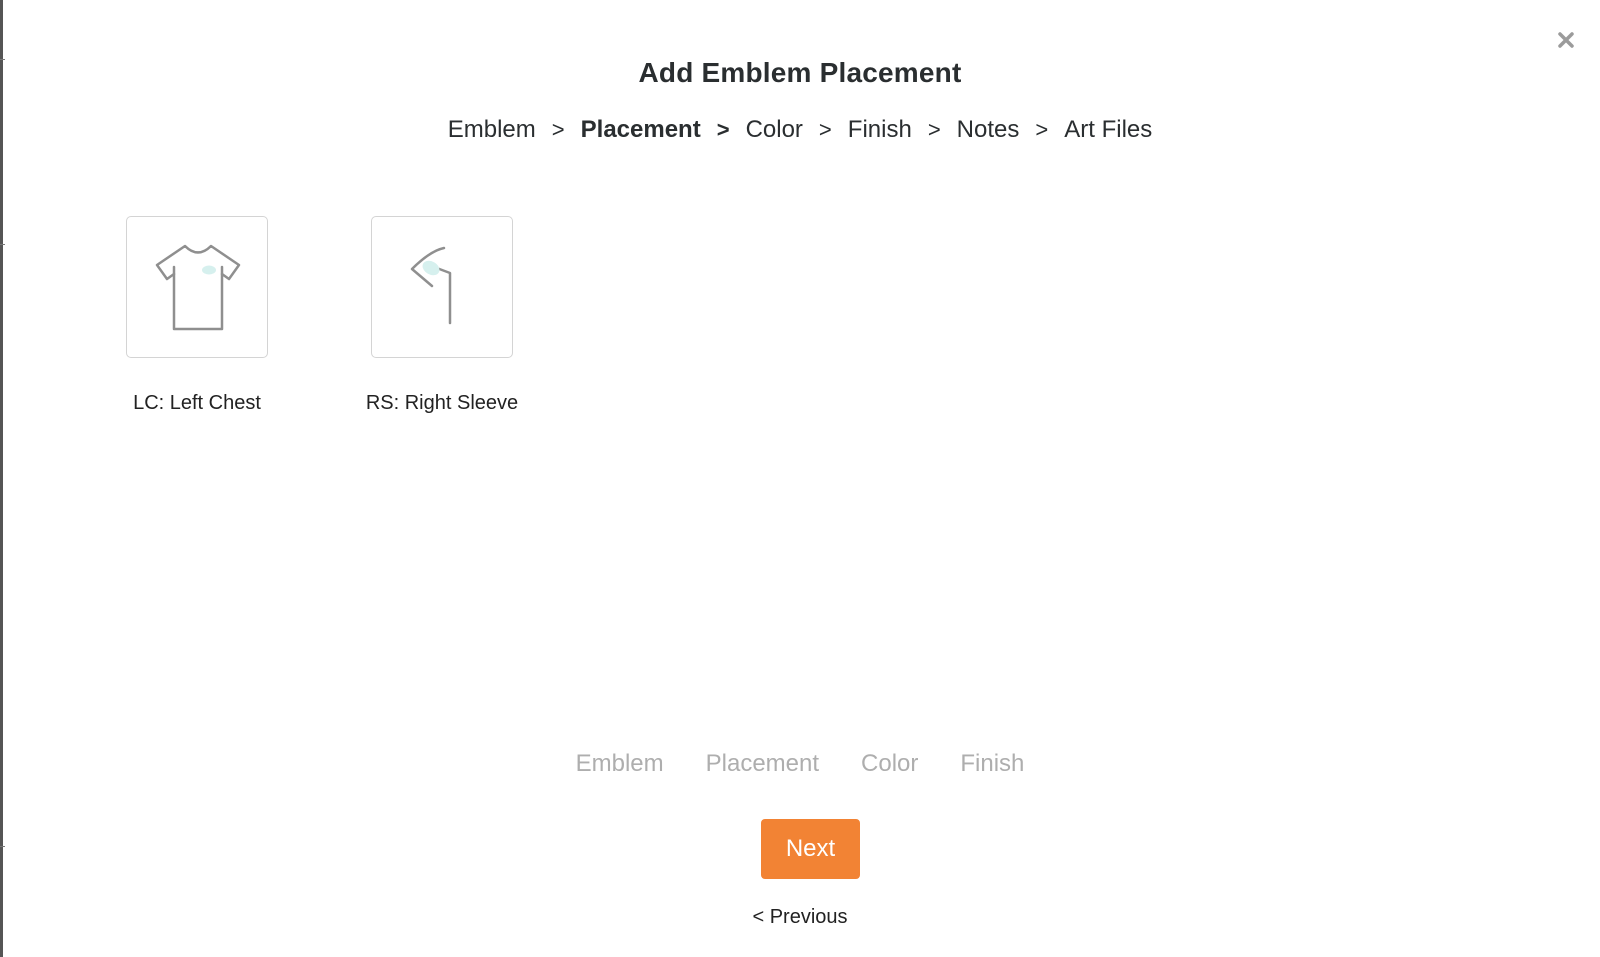 The image size is (1600, 957). Describe the element at coordinates (641, 130) in the screenshot. I see `breadcrumb-item-placement: Placement` at that location.